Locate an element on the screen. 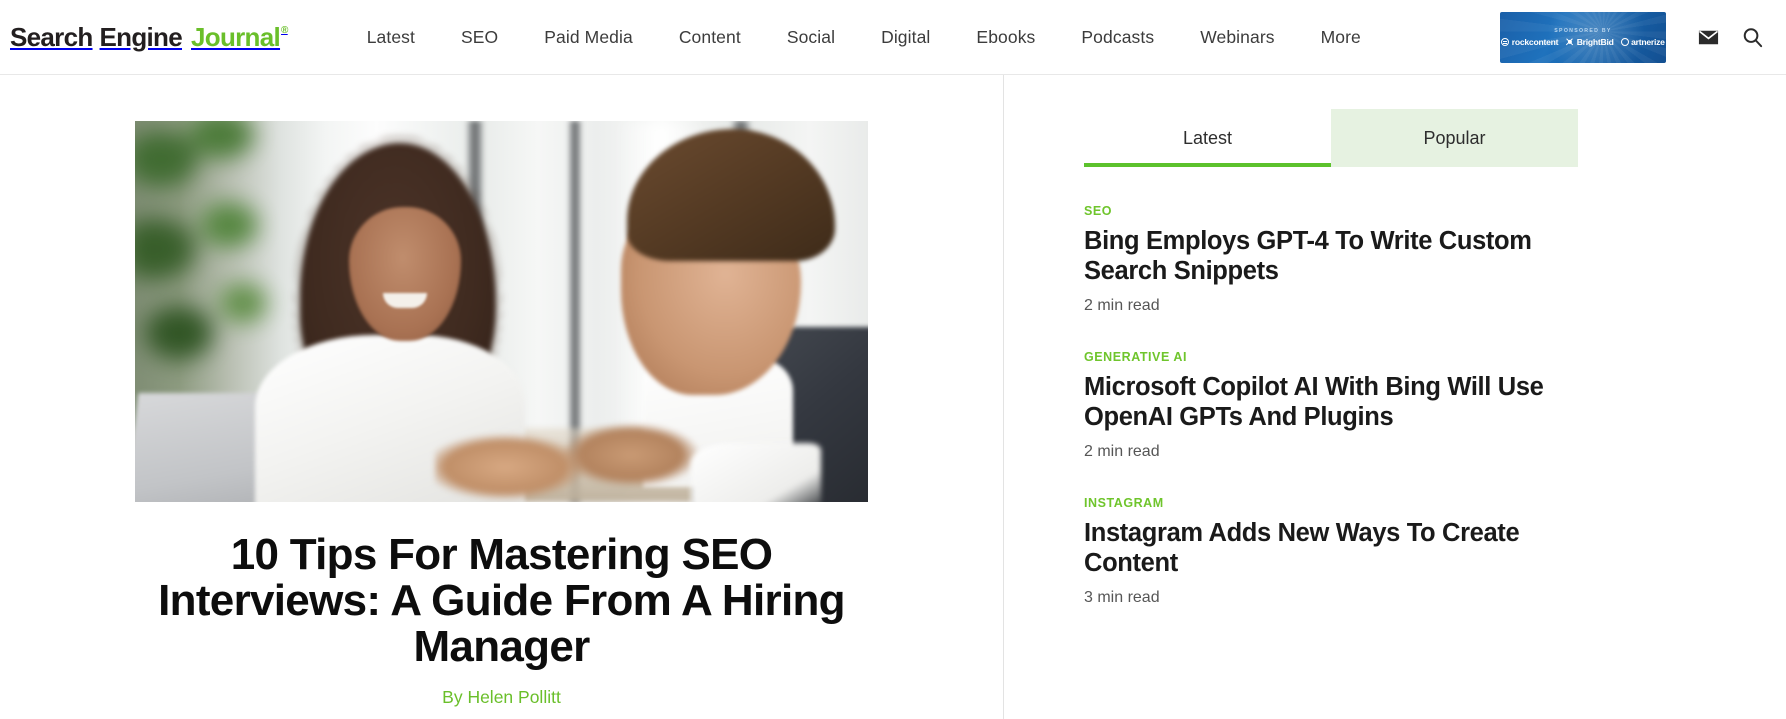 The image size is (1786, 719). nav-item-seo: SEO is located at coordinates (479, 37).